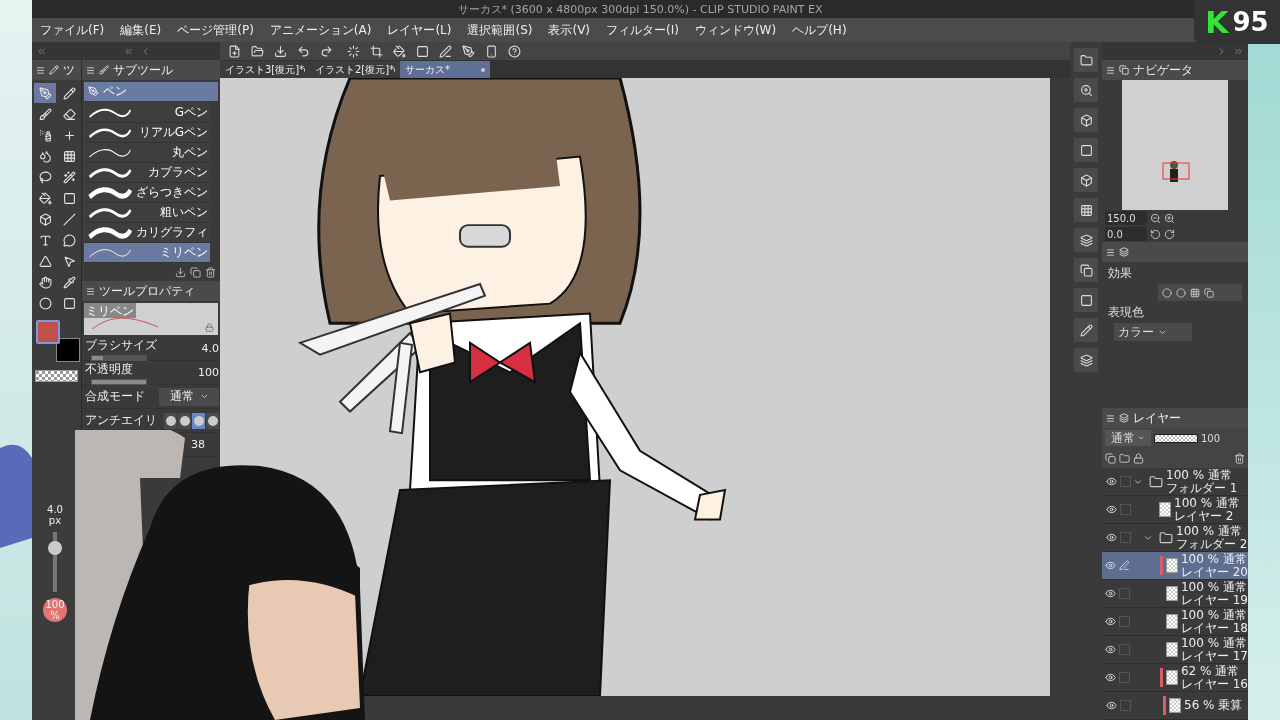 The image size is (1280, 720). I want to click on navigator-tab: ナビゲータ, so click(1175, 70).